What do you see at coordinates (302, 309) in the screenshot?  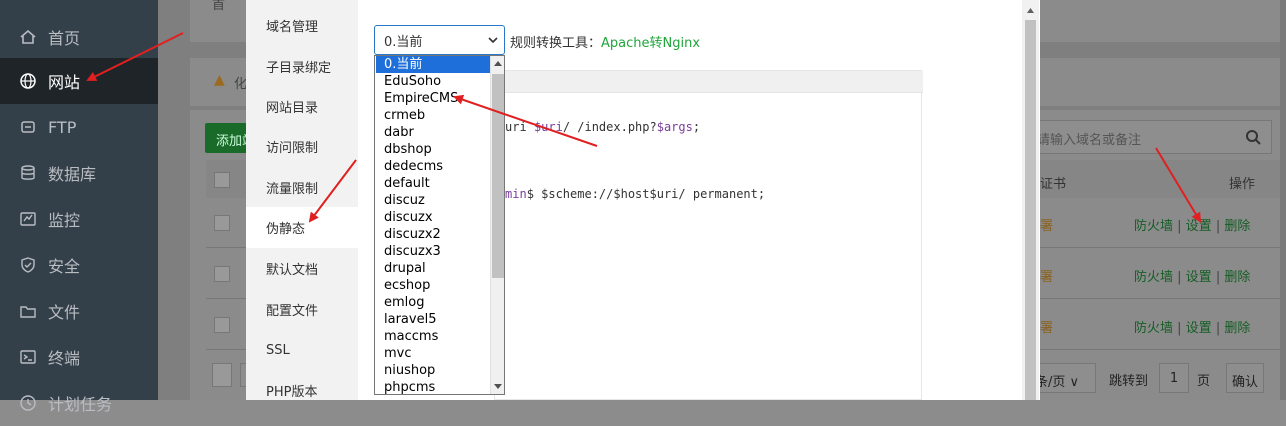 I see `tab-config-file: 配置文件` at bounding box center [302, 309].